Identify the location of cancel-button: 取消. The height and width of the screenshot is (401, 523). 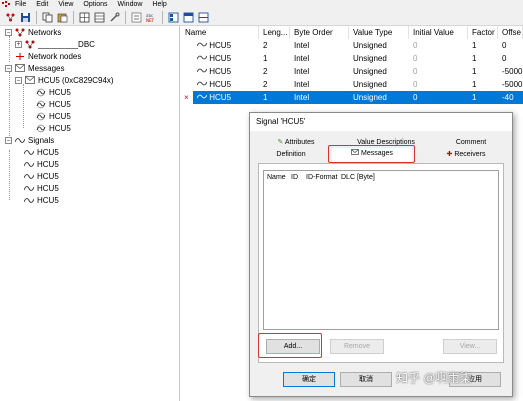
(366, 379).